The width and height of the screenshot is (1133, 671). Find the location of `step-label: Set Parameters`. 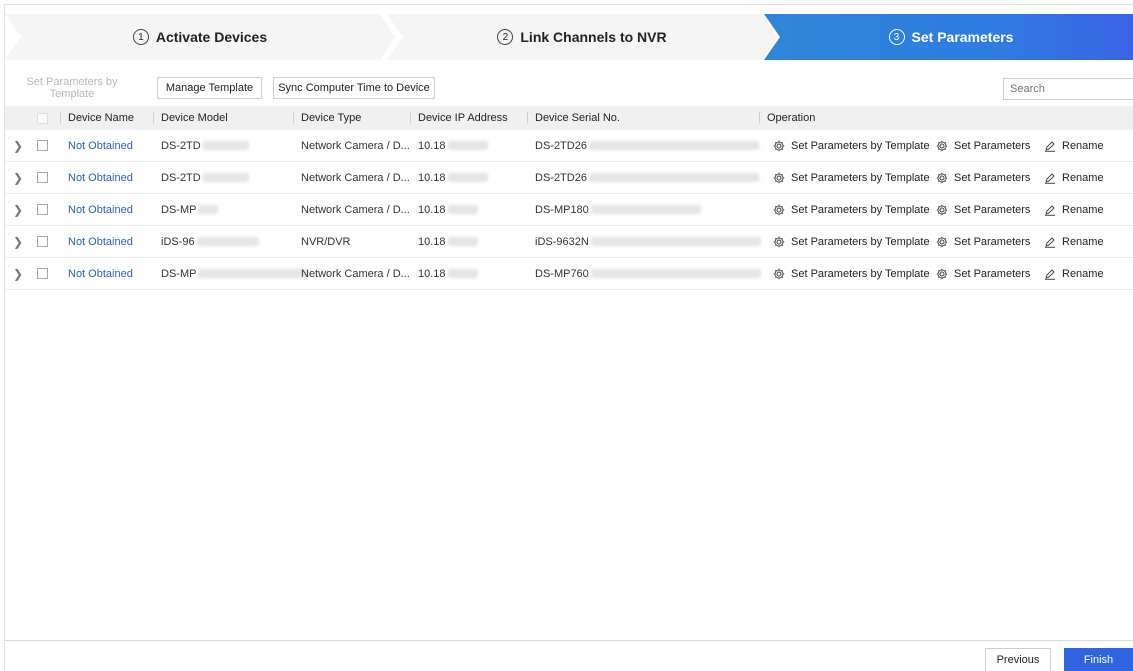

step-label: Set Parameters is located at coordinates (962, 37).